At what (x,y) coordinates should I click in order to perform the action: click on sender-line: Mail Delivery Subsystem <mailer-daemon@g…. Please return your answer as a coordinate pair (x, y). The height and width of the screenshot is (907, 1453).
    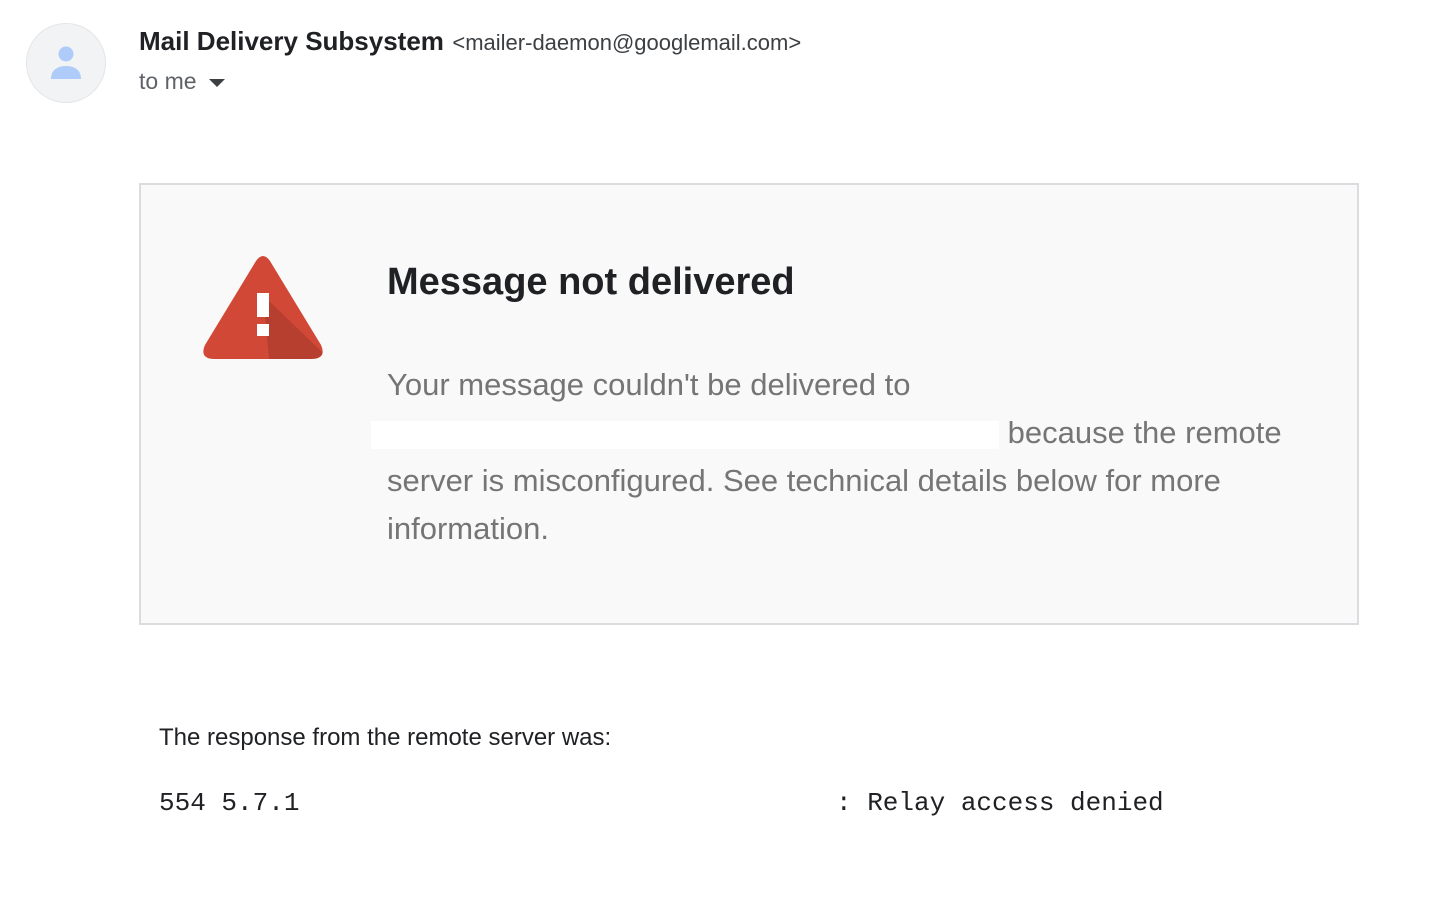
    Looking at the image, I should click on (470, 41).